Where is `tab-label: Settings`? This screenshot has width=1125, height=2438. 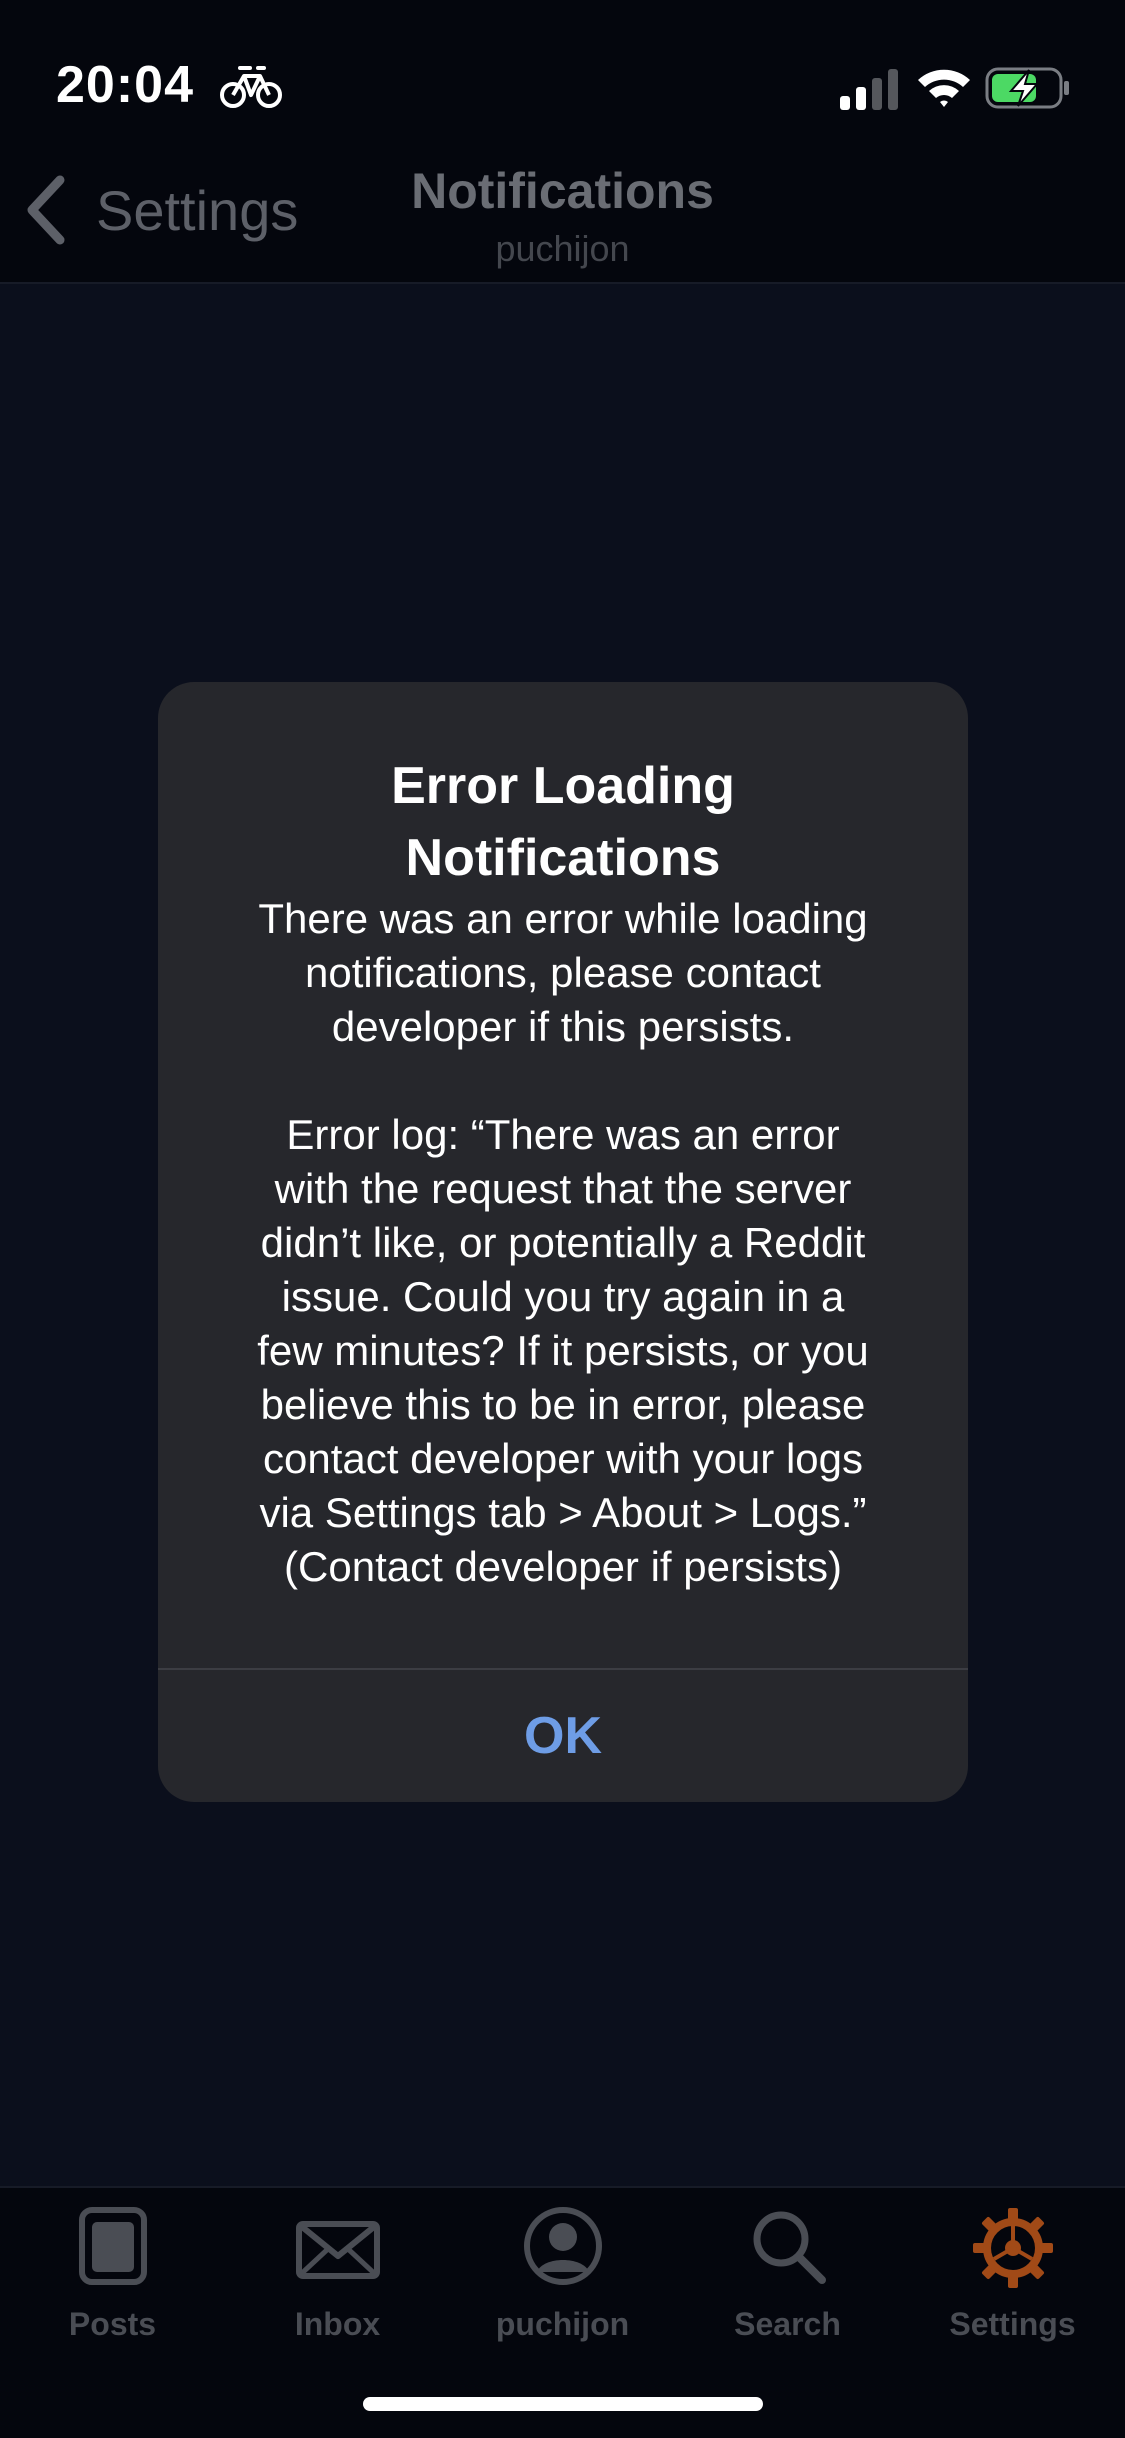
tab-label: Settings is located at coordinates (1012, 2324).